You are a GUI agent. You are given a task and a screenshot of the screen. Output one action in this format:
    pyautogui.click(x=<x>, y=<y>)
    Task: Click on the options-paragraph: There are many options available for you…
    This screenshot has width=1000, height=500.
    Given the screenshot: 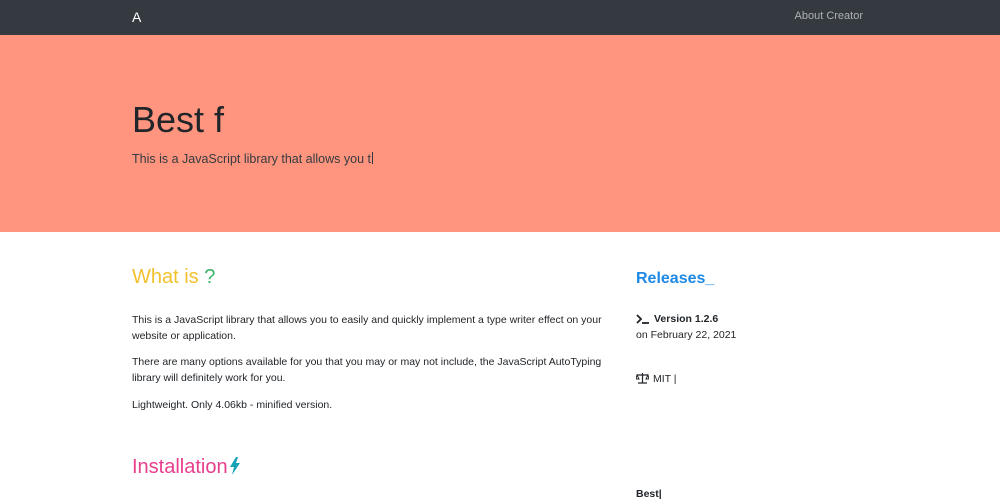 What is the action you would take?
    pyautogui.click(x=367, y=370)
    